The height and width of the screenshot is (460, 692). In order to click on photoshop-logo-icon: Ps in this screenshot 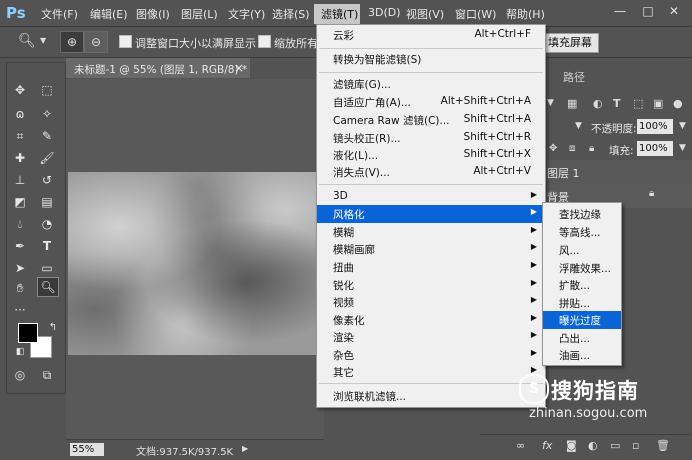, I will do `click(18, 13)`.